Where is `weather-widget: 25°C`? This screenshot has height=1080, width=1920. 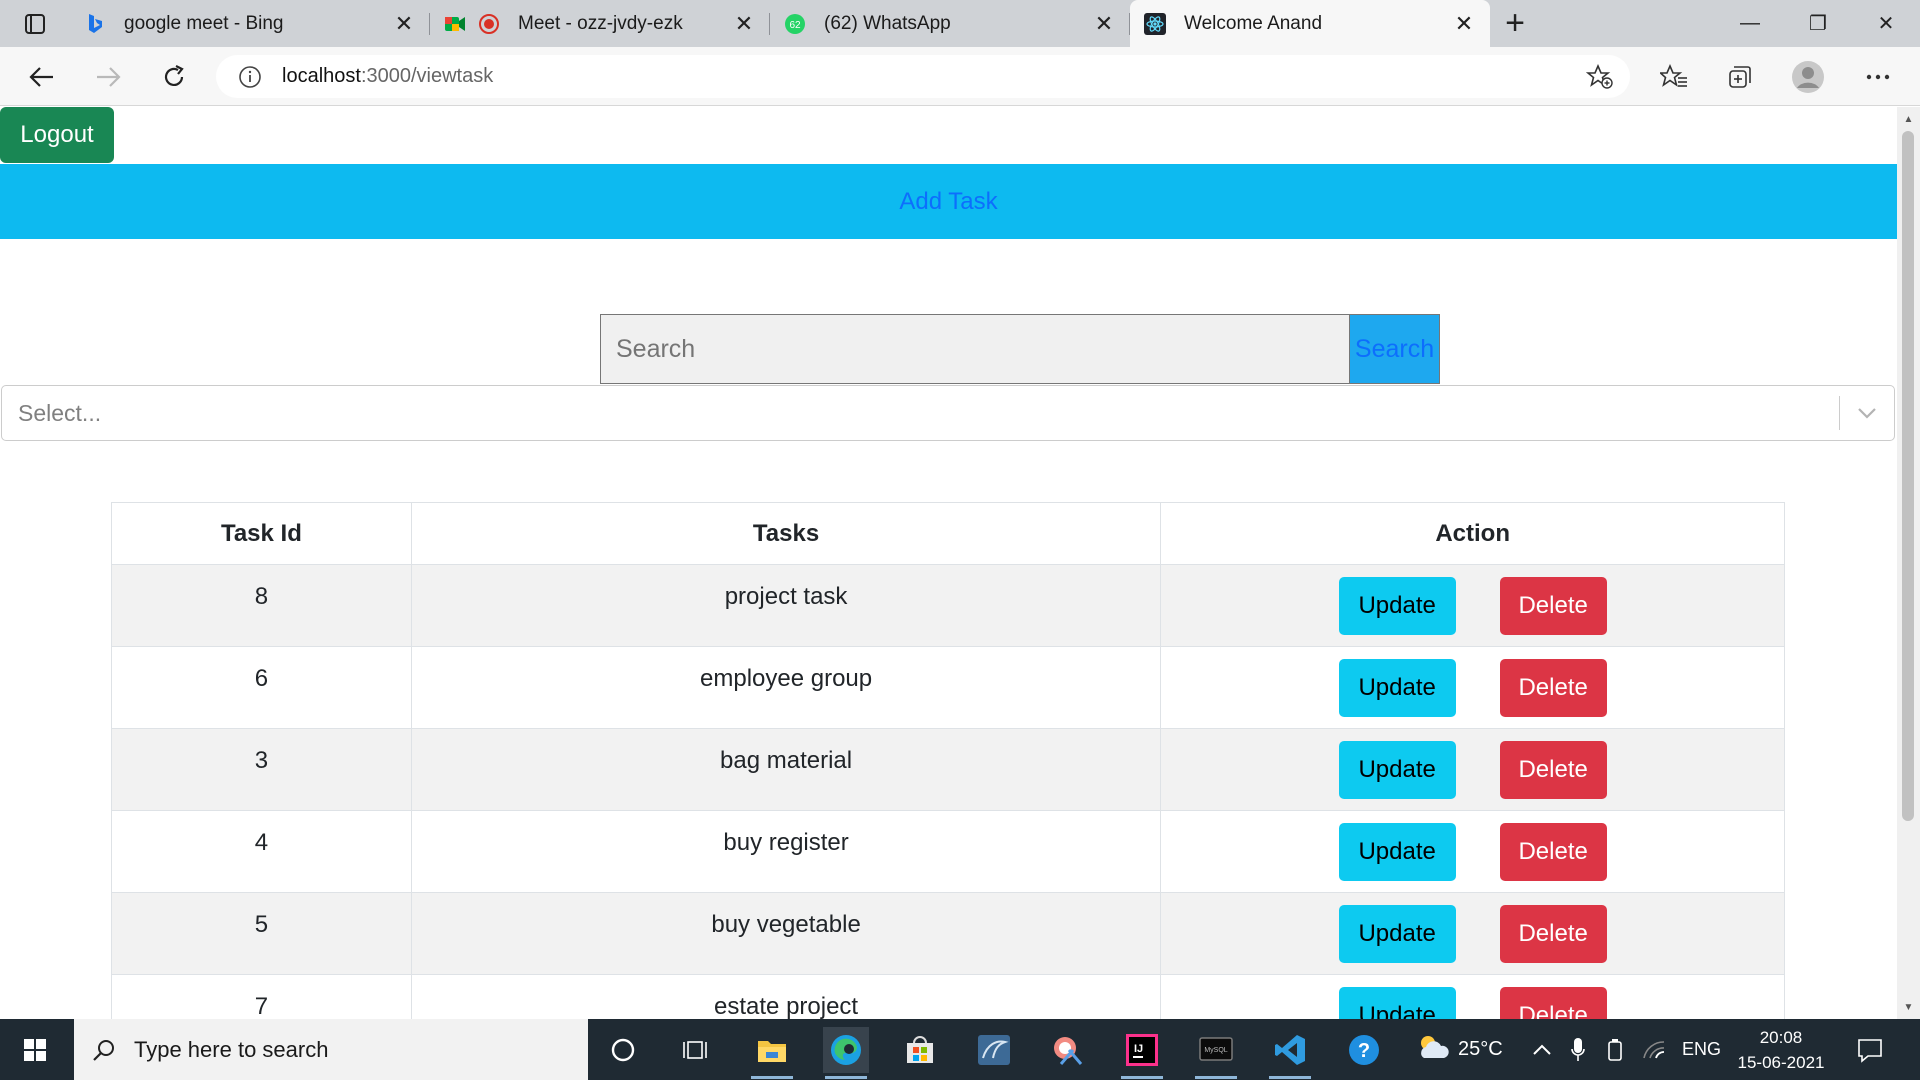
weather-widget: 25°C is located at coordinates (1458, 1049).